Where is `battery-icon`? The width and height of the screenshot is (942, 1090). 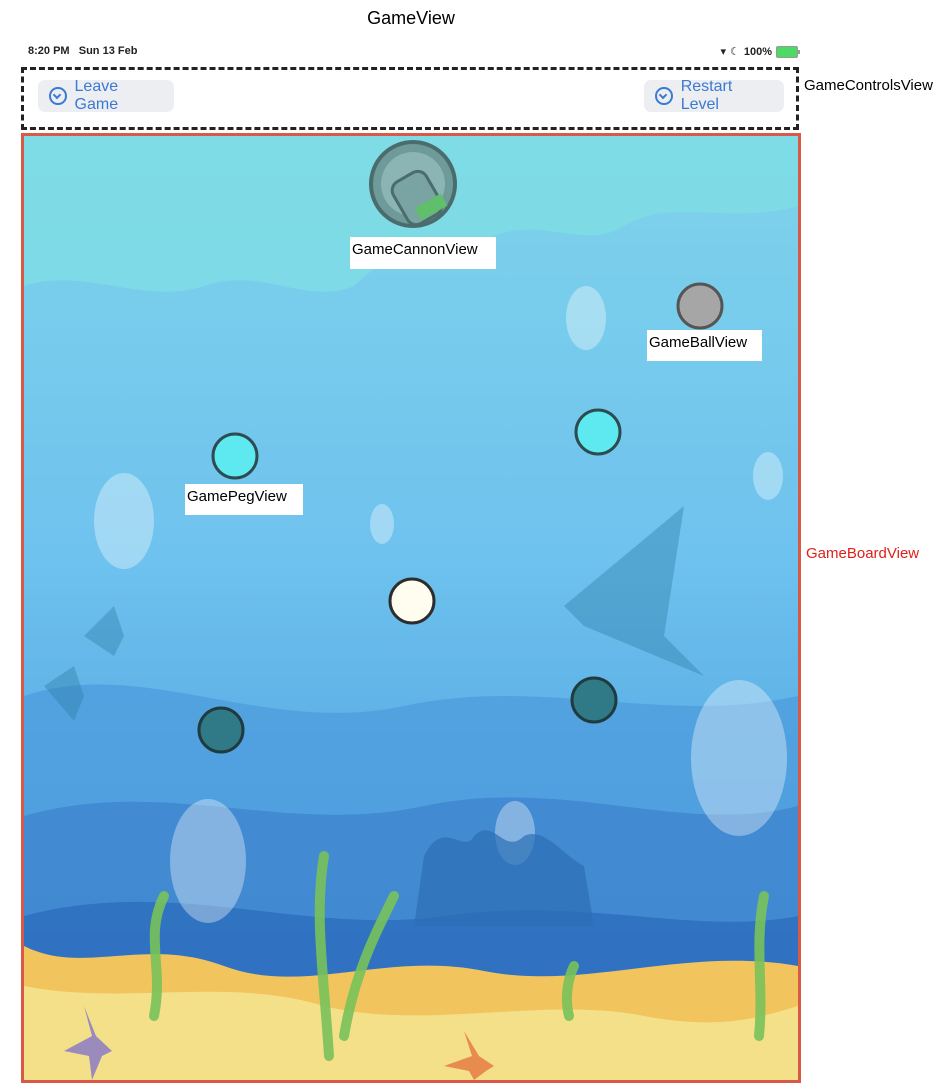
battery-icon is located at coordinates (788, 51).